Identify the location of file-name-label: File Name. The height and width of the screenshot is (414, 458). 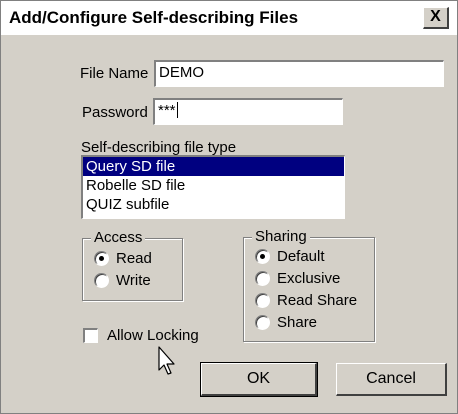
(114, 73).